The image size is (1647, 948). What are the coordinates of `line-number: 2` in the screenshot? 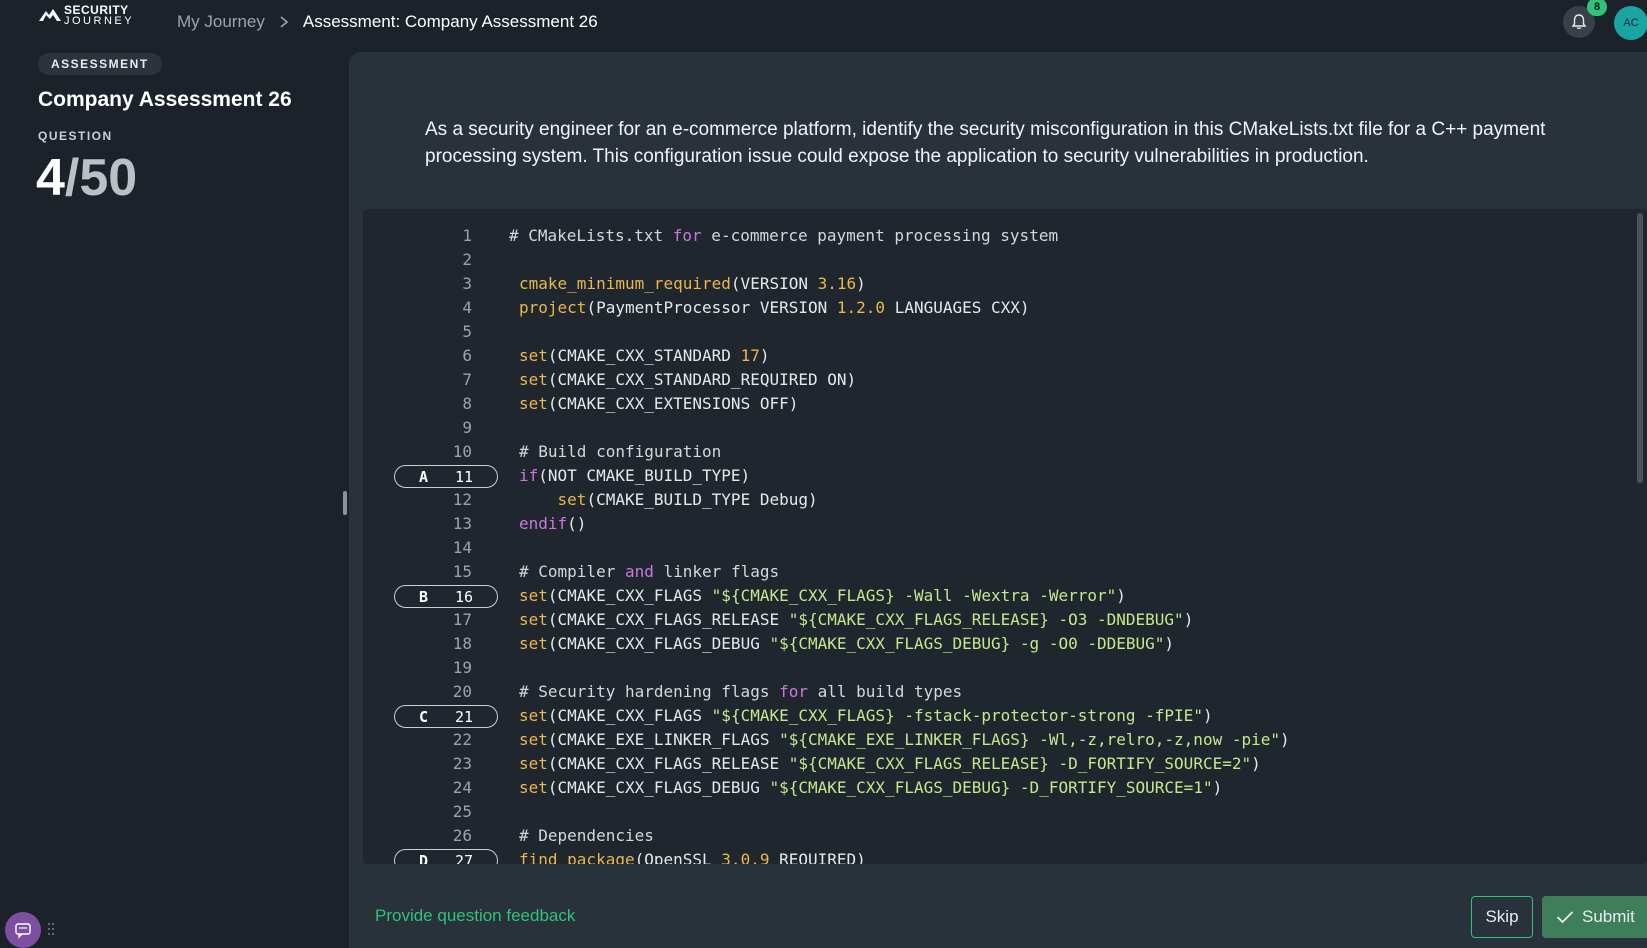 It's located at (467, 259).